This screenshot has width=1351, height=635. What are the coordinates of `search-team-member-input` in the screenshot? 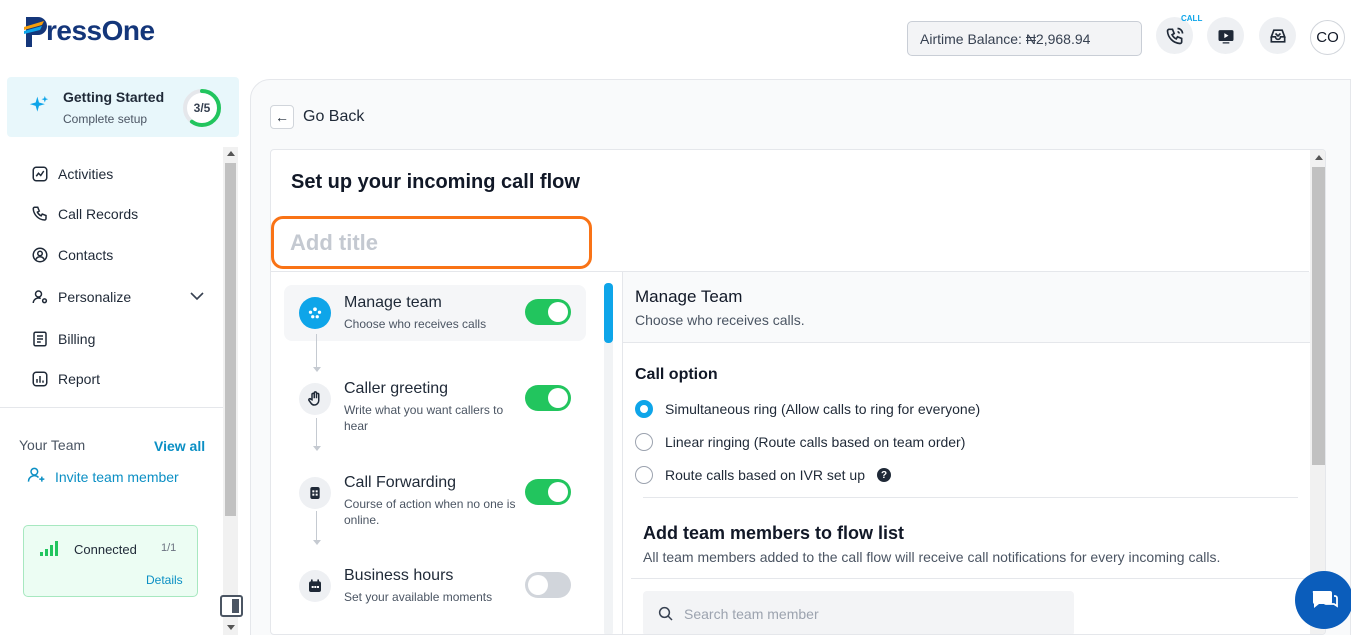 It's located at (874, 613).